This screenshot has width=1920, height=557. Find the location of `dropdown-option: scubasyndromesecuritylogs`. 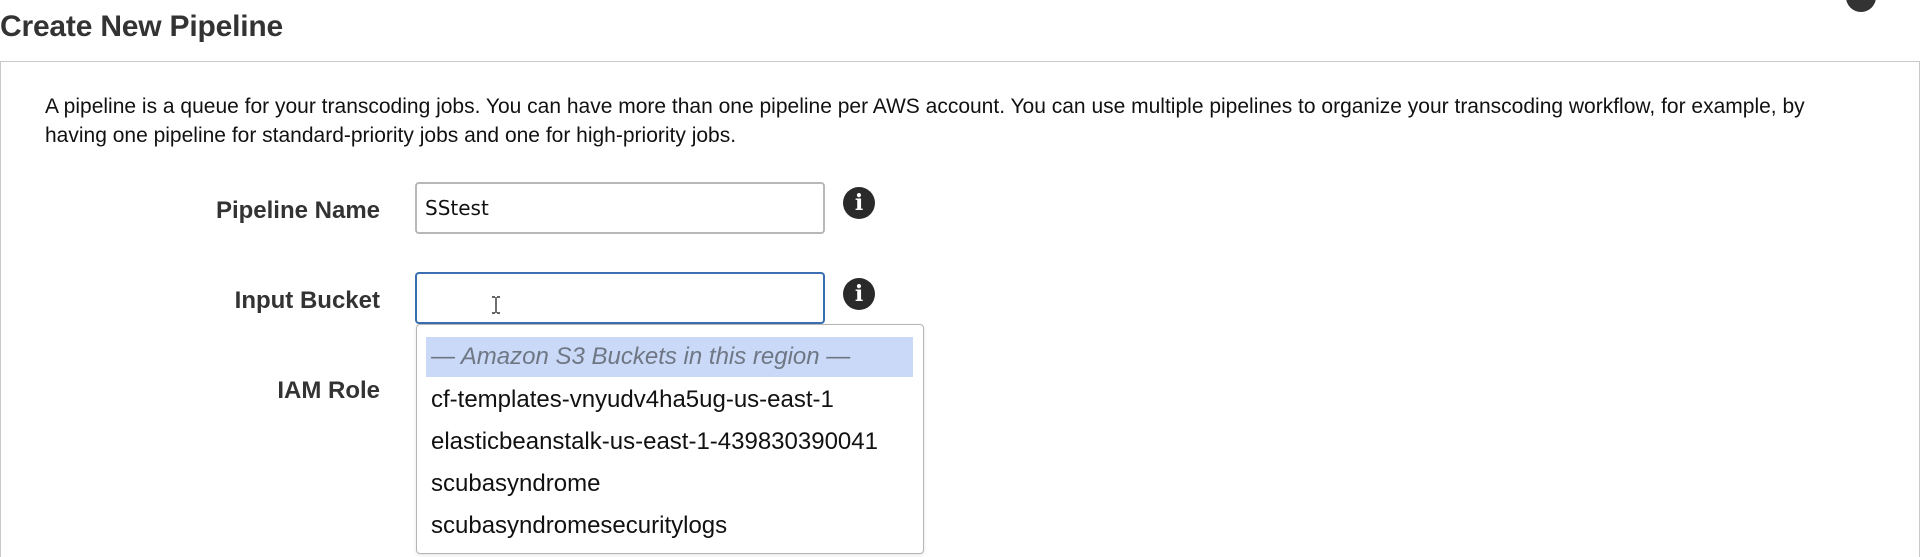

dropdown-option: scubasyndromesecuritylogs is located at coordinates (671, 526).